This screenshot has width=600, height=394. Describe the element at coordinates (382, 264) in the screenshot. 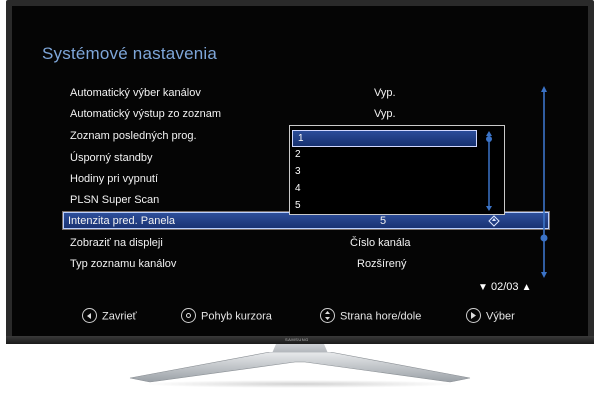

I see `row-value: Rozšírený` at that location.